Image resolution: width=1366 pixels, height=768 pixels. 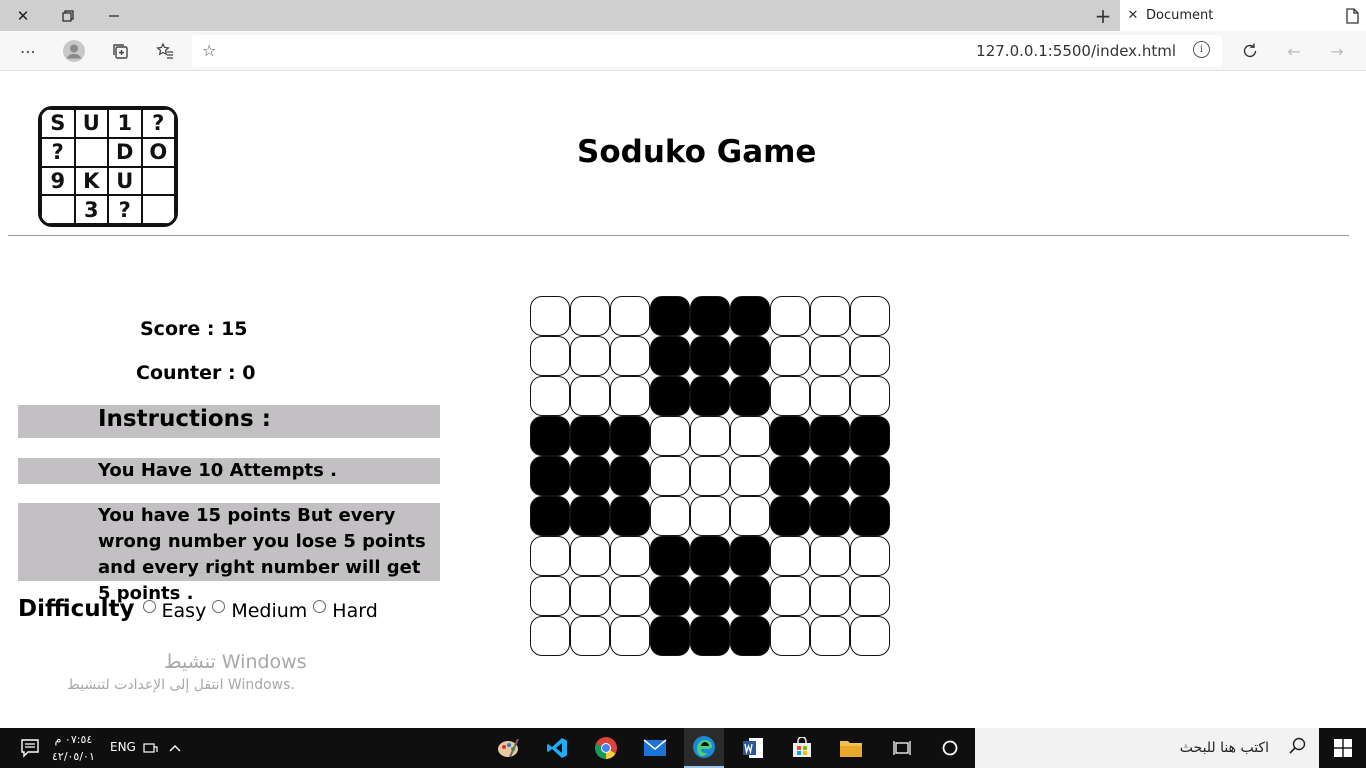 I want to click on easy-radio, so click(x=149, y=606).